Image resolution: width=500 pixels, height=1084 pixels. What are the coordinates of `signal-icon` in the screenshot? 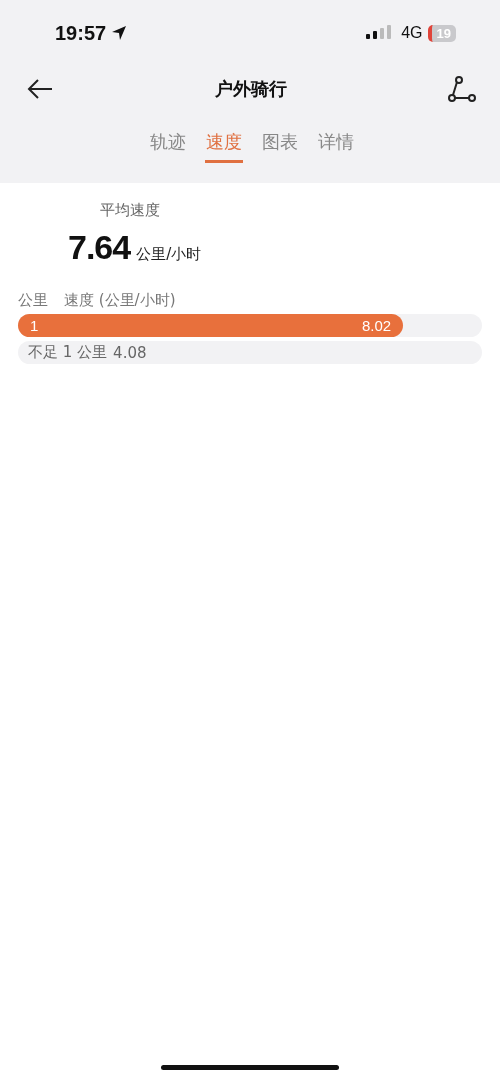 It's located at (379, 33).